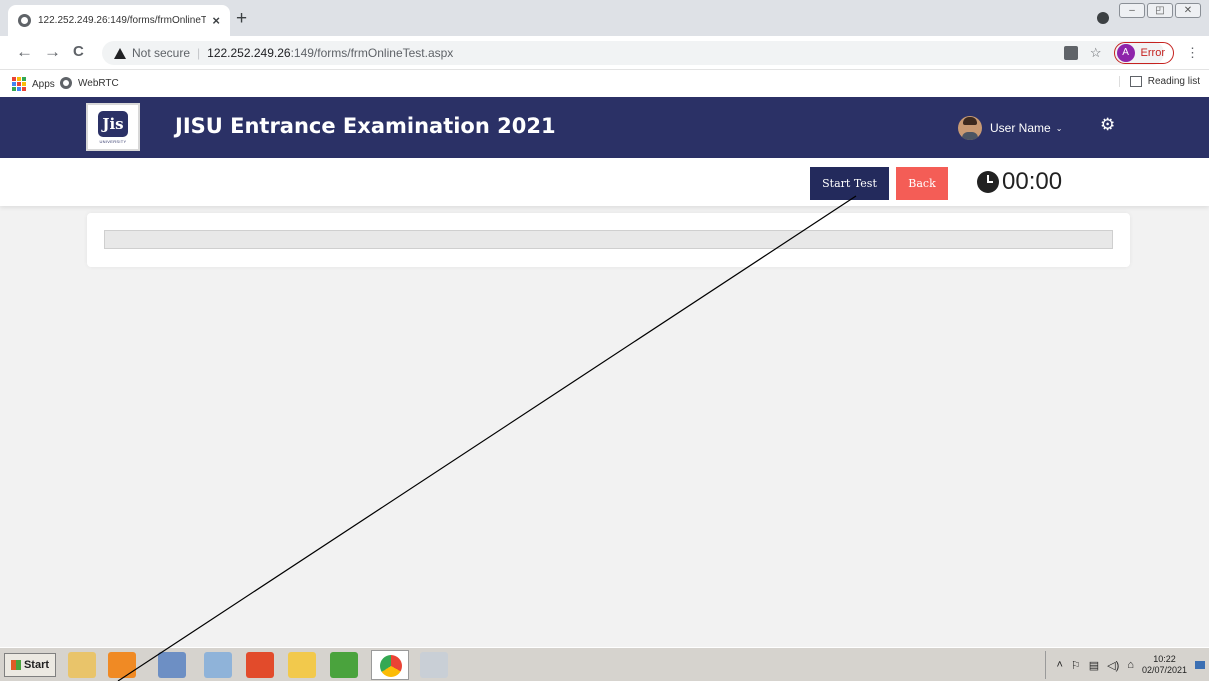  What do you see at coordinates (1188, 10) in the screenshot?
I see `close-window-button: ✕` at bounding box center [1188, 10].